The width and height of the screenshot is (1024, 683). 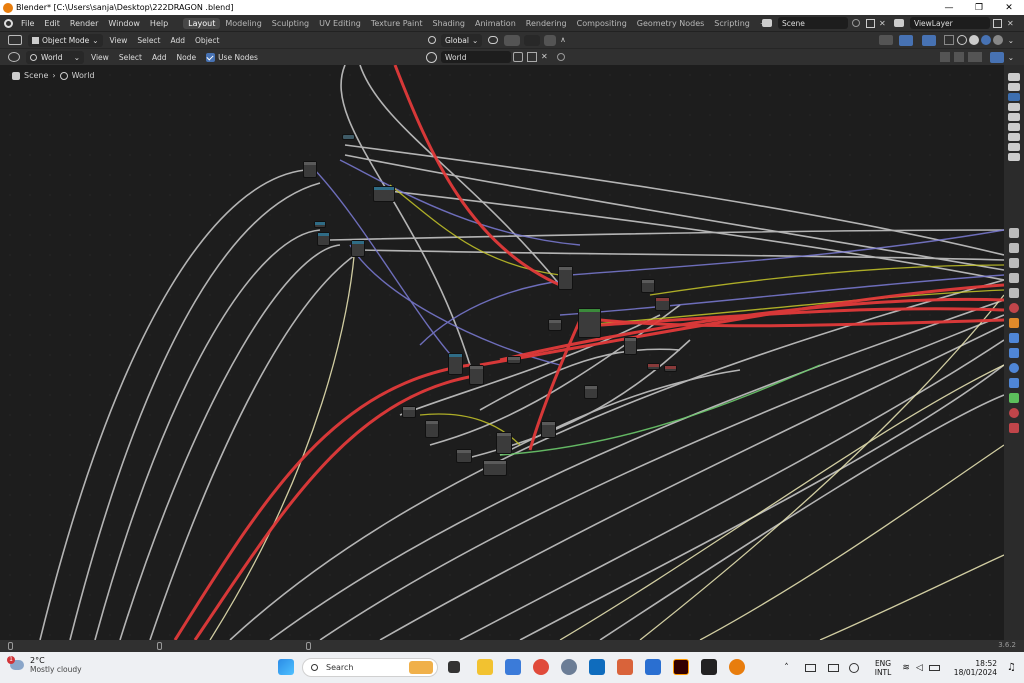 What do you see at coordinates (232, 57) in the screenshot?
I see `use-nodes-checkbox: Use Nodes` at bounding box center [232, 57].